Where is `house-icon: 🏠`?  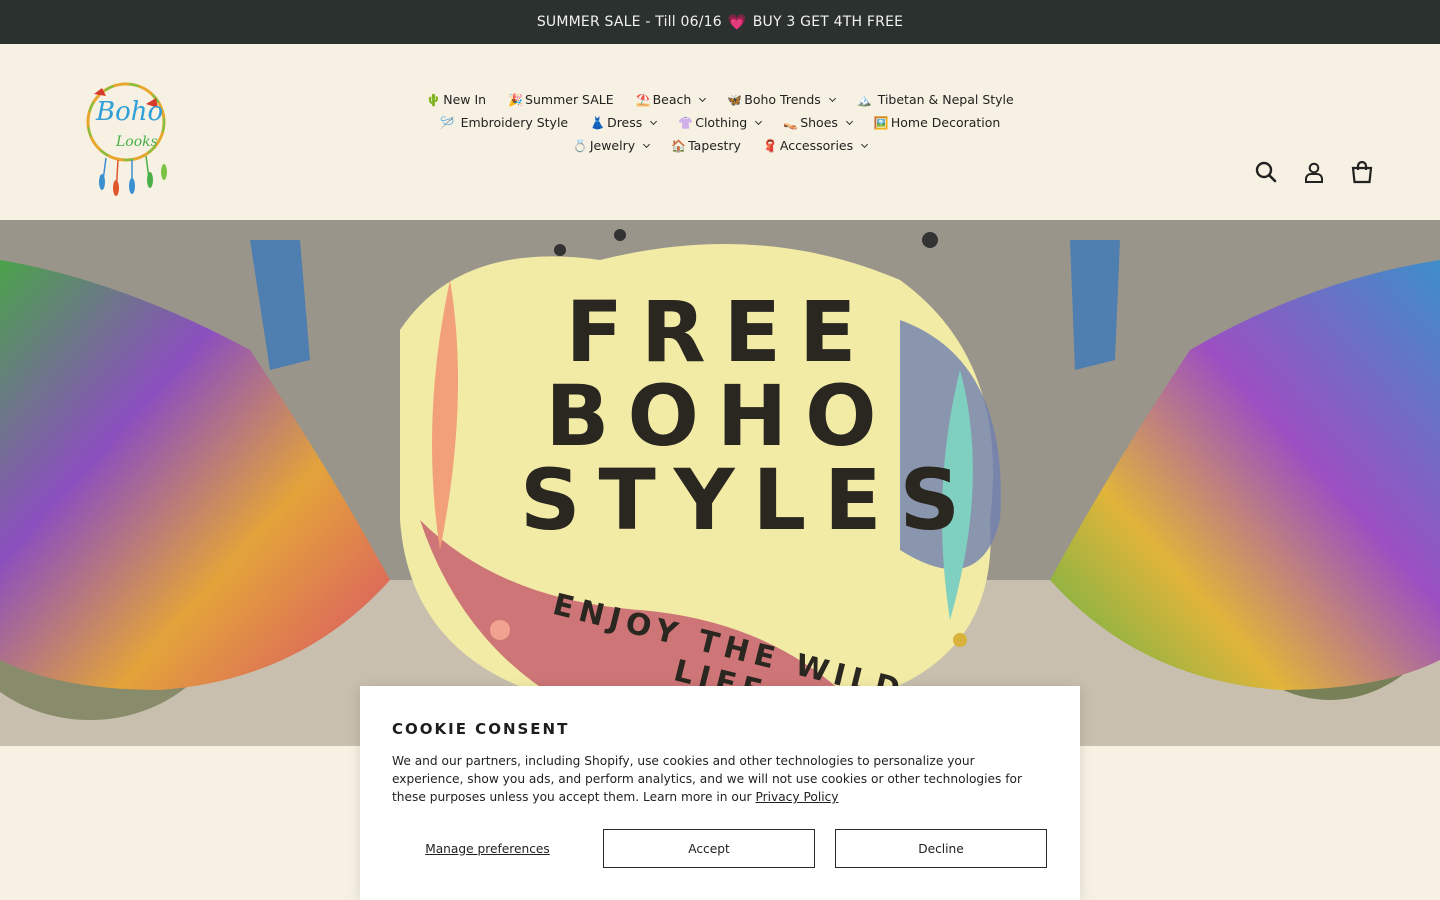
house-icon: 🏠 is located at coordinates (679, 145).